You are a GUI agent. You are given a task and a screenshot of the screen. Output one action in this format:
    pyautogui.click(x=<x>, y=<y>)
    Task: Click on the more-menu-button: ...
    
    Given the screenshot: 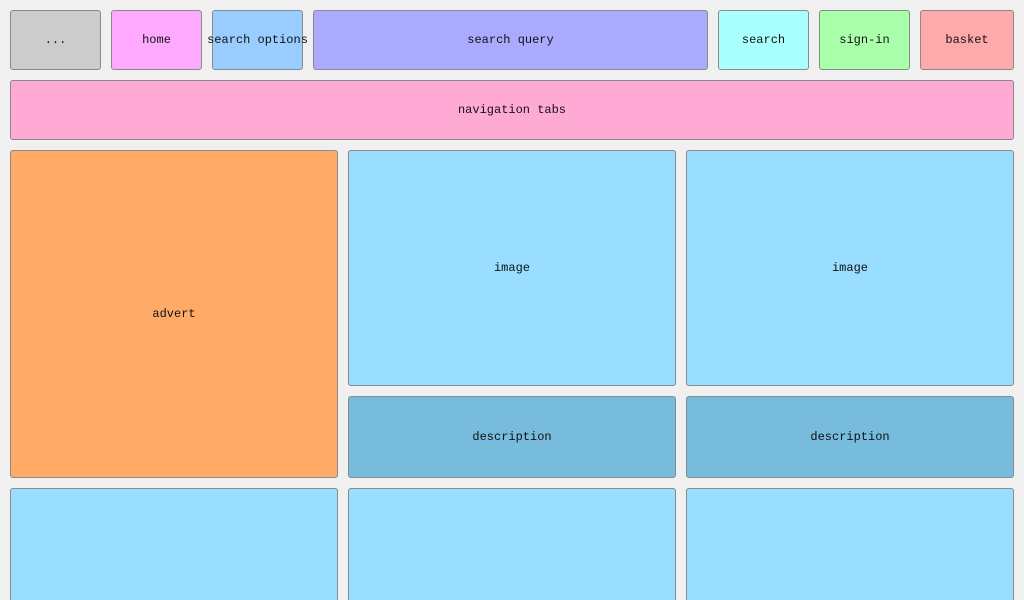 What is the action you would take?
    pyautogui.click(x=55, y=40)
    